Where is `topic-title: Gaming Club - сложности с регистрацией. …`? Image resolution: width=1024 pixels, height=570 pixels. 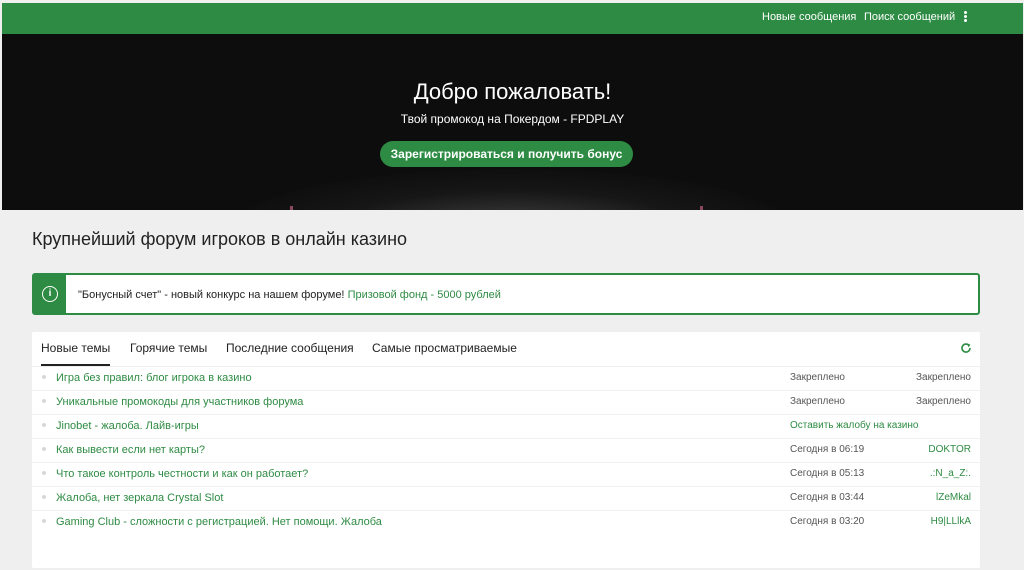 topic-title: Gaming Club - сложности с регистрацией. … is located at coordinates (219, 522).